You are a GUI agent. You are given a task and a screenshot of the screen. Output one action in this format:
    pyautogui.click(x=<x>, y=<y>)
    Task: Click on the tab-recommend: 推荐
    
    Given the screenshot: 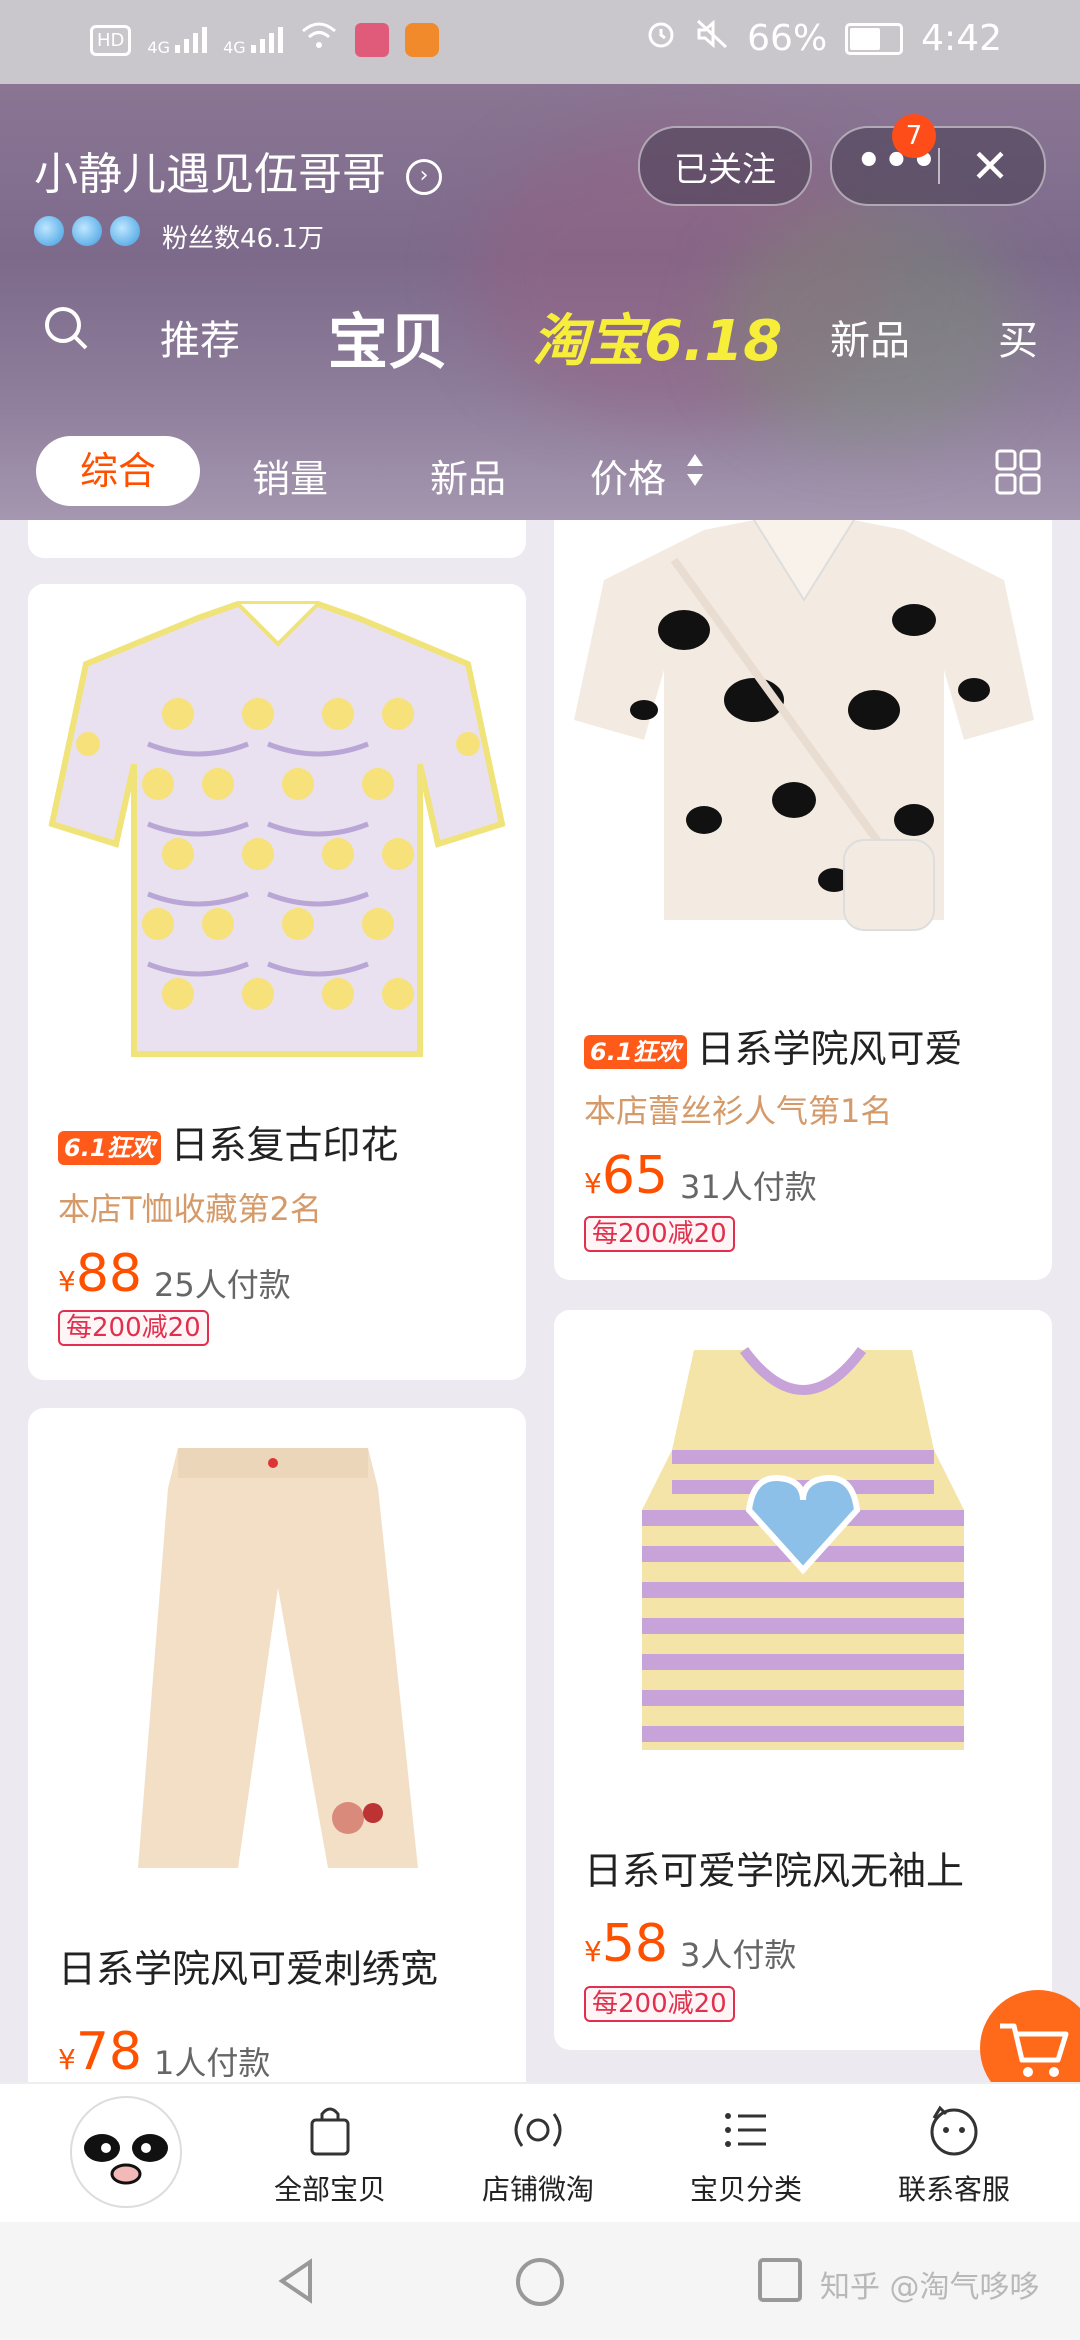 What is the action you would take?
    pyautogui.click(x=200, y=337)
    